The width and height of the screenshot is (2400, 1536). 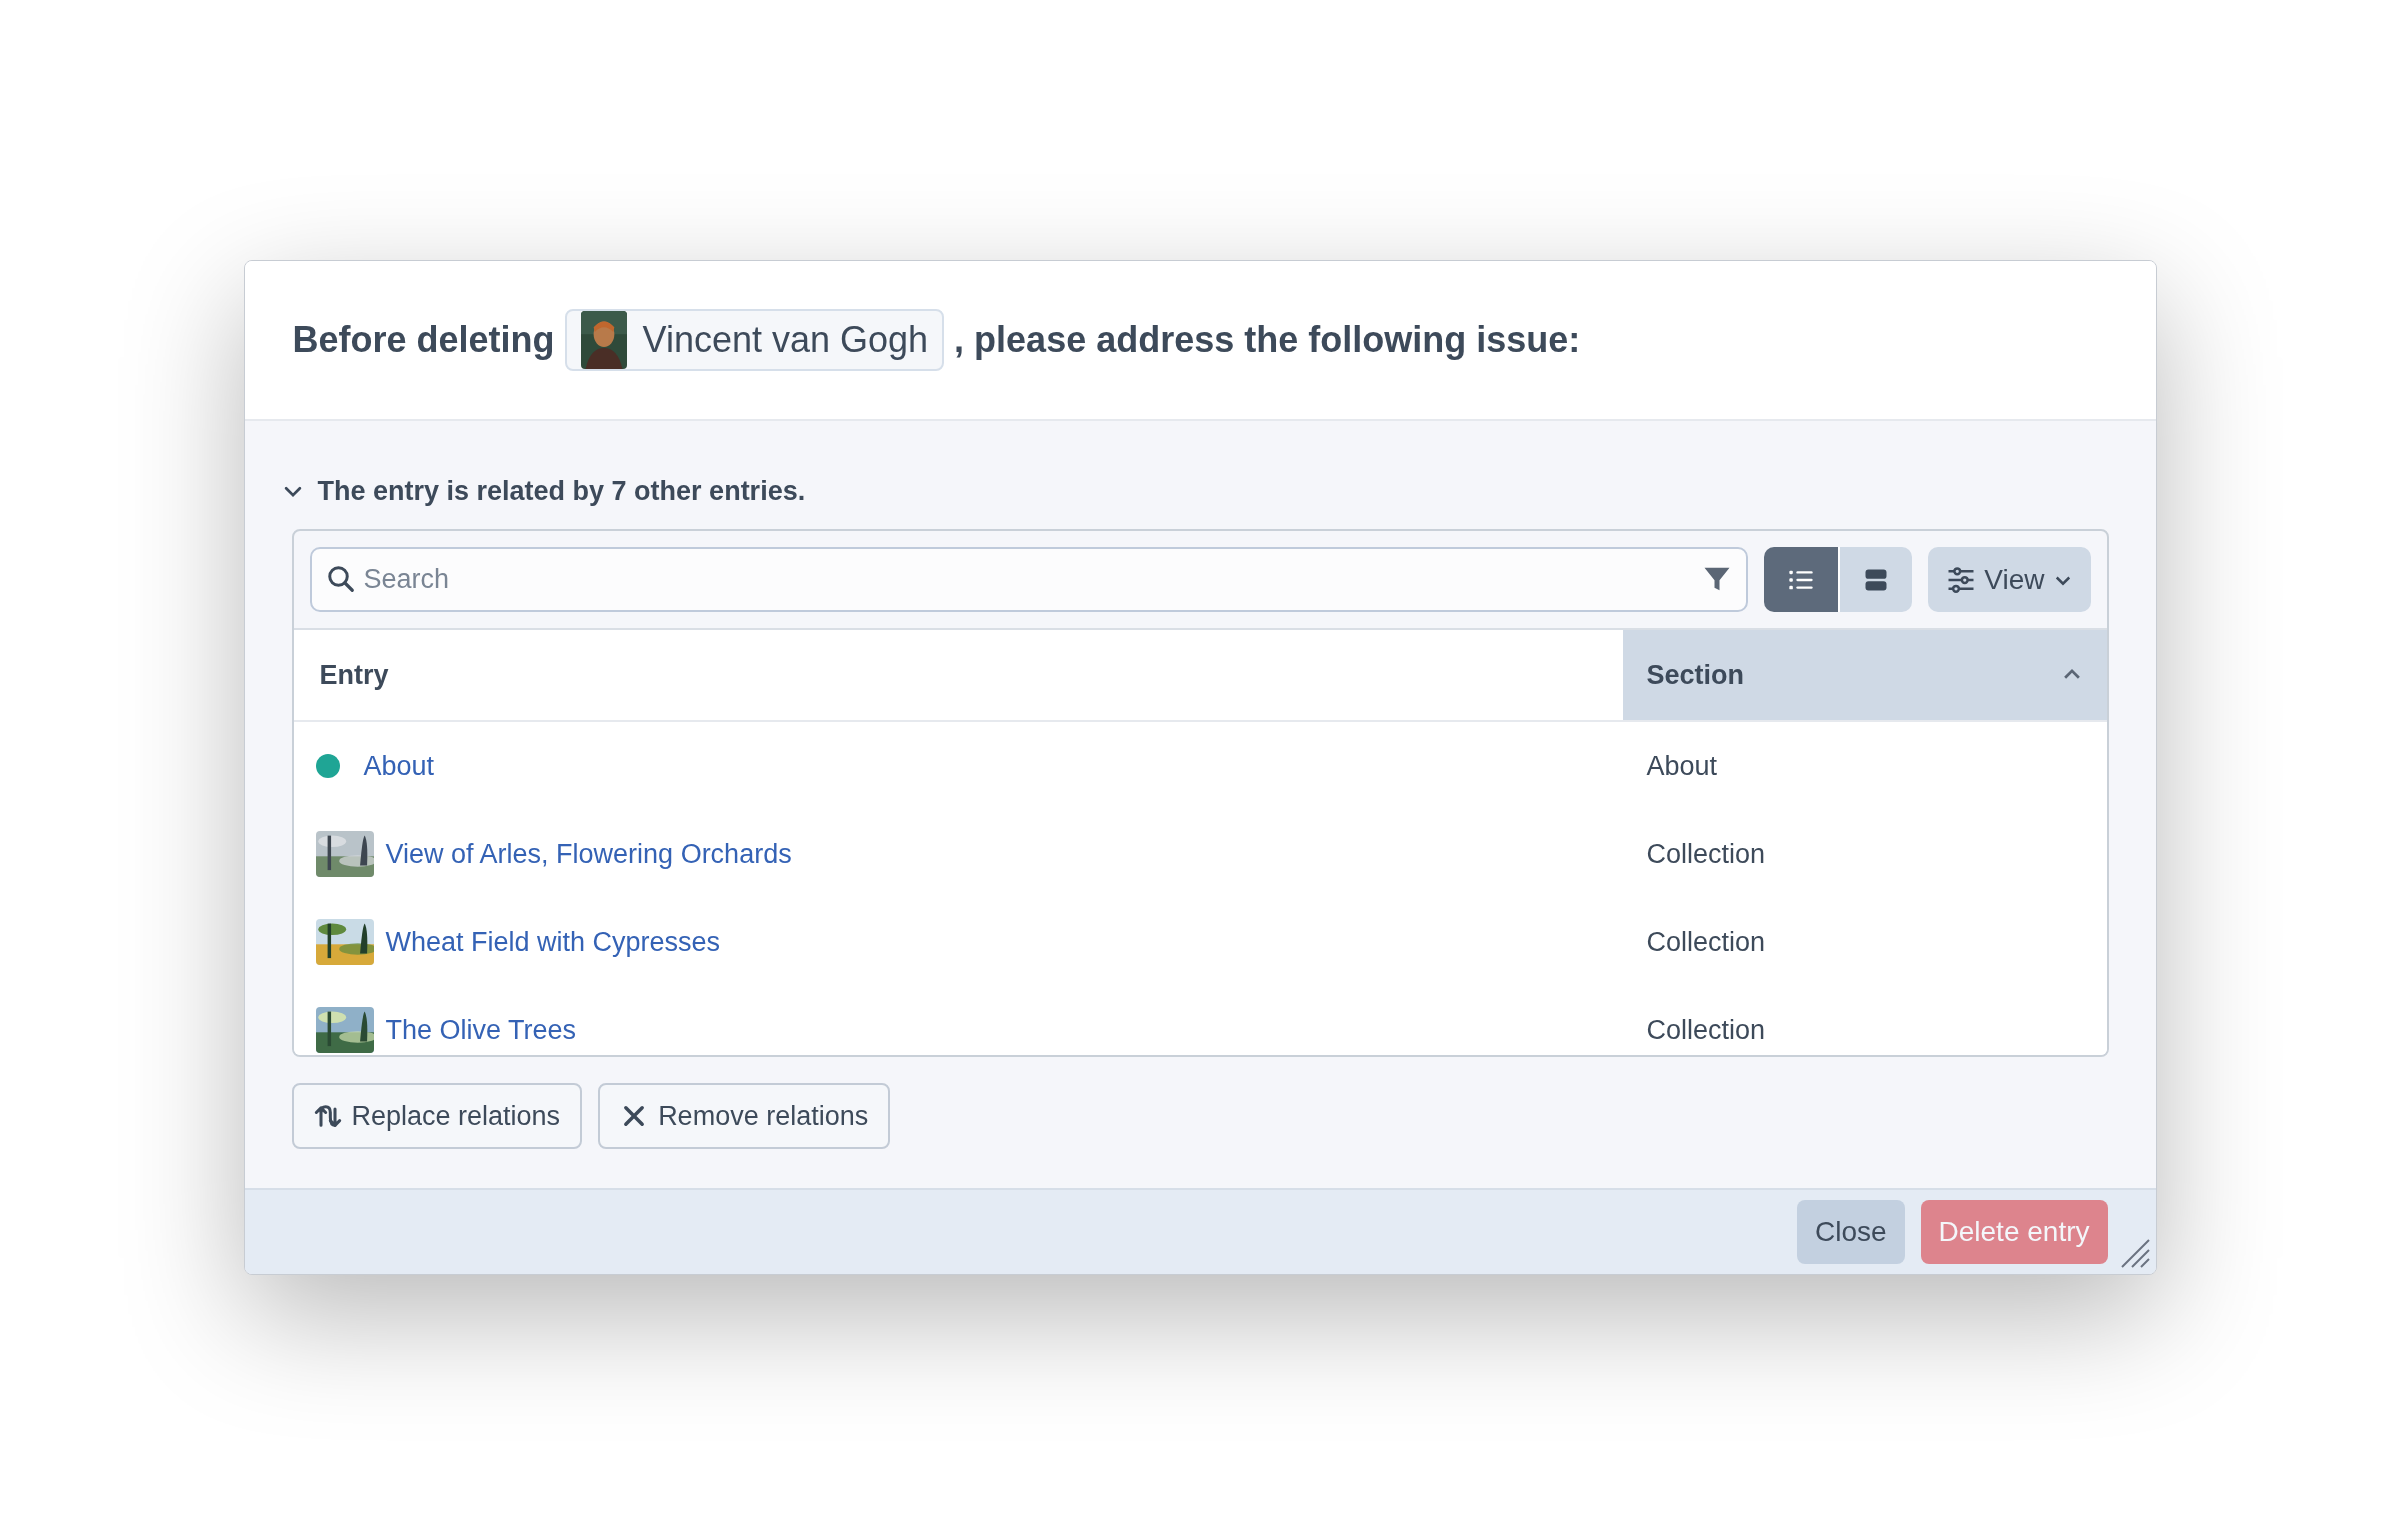 I want to click on entry-chip: Vincent van Gogh, so click(x=754, y=340).